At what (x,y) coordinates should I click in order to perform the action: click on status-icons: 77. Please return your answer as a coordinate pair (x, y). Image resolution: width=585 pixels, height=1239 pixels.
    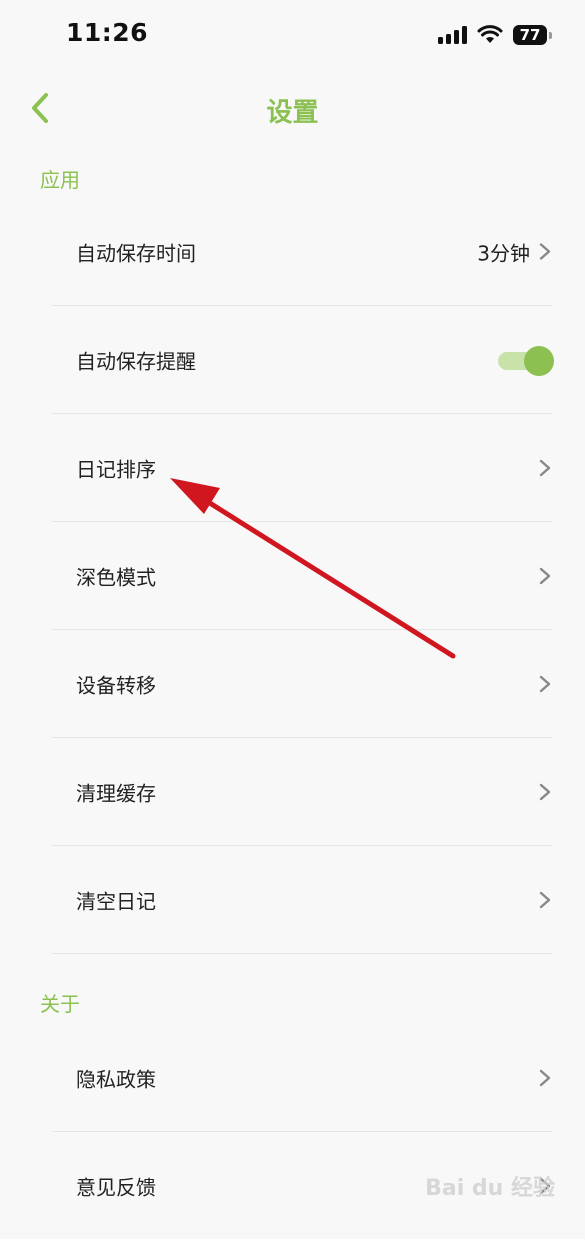
    Looking at the image, I should click on (495, 35).